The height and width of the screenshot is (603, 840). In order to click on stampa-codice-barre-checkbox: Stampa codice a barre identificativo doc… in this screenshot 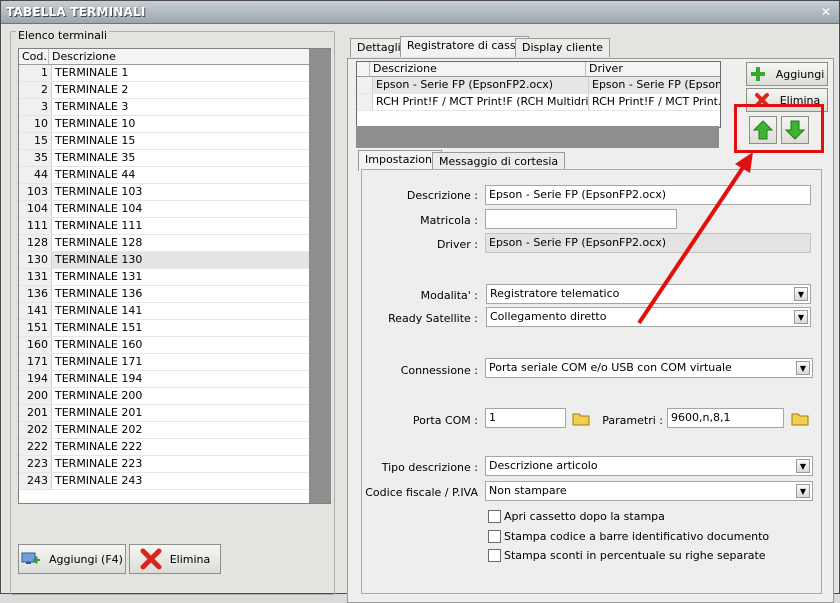, I will do `click(628, 536)`.